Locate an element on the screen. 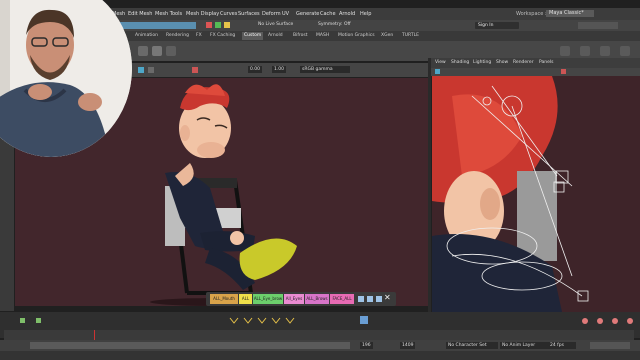 The width and height of the screenshot is (640, 360). menu-mesh-tools: Mesh Tools is located at coordinates (168, 14).